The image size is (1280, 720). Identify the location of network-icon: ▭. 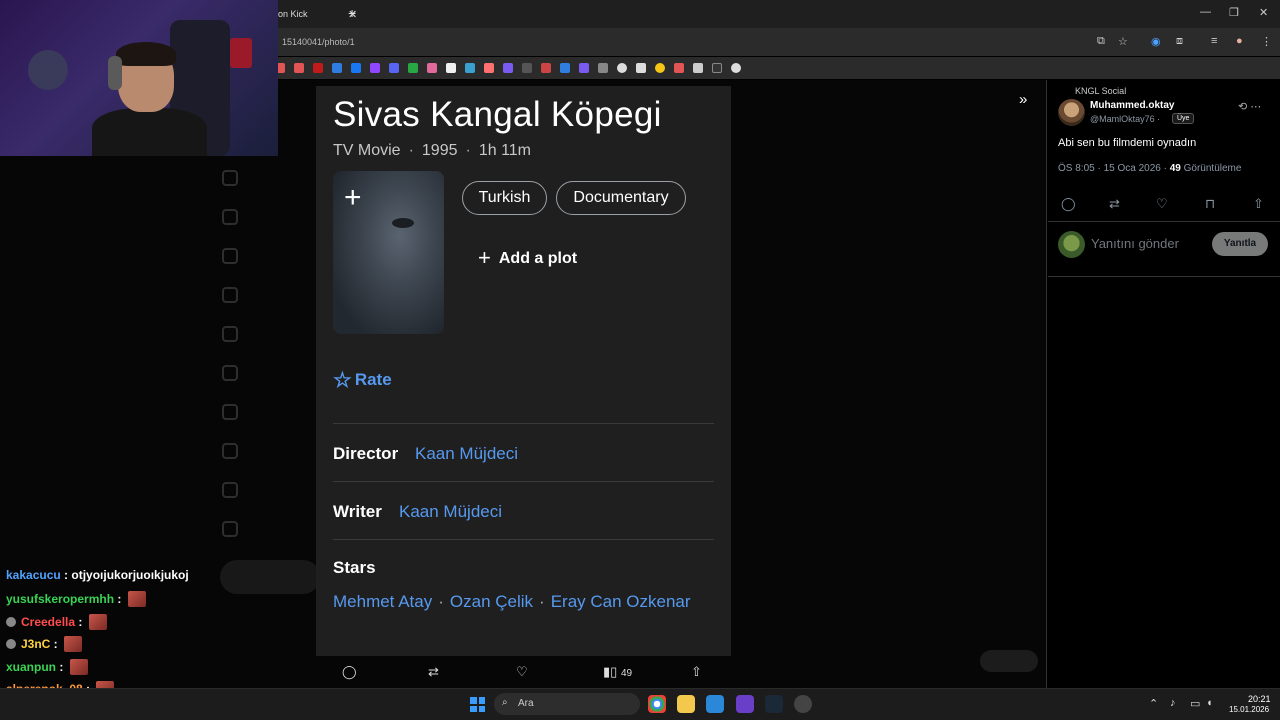
(1195, 703).